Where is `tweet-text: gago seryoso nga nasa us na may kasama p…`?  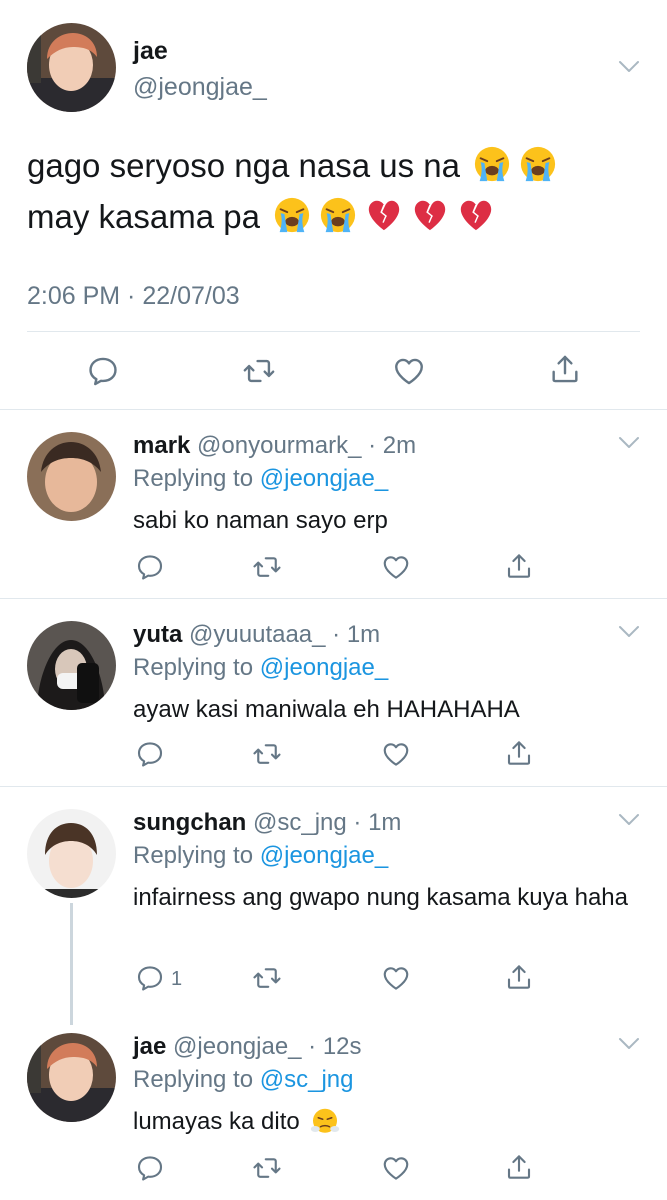
tweet-text: gago seryoso nga nasa us na may kasama p… is located at coordinates (332, 191).